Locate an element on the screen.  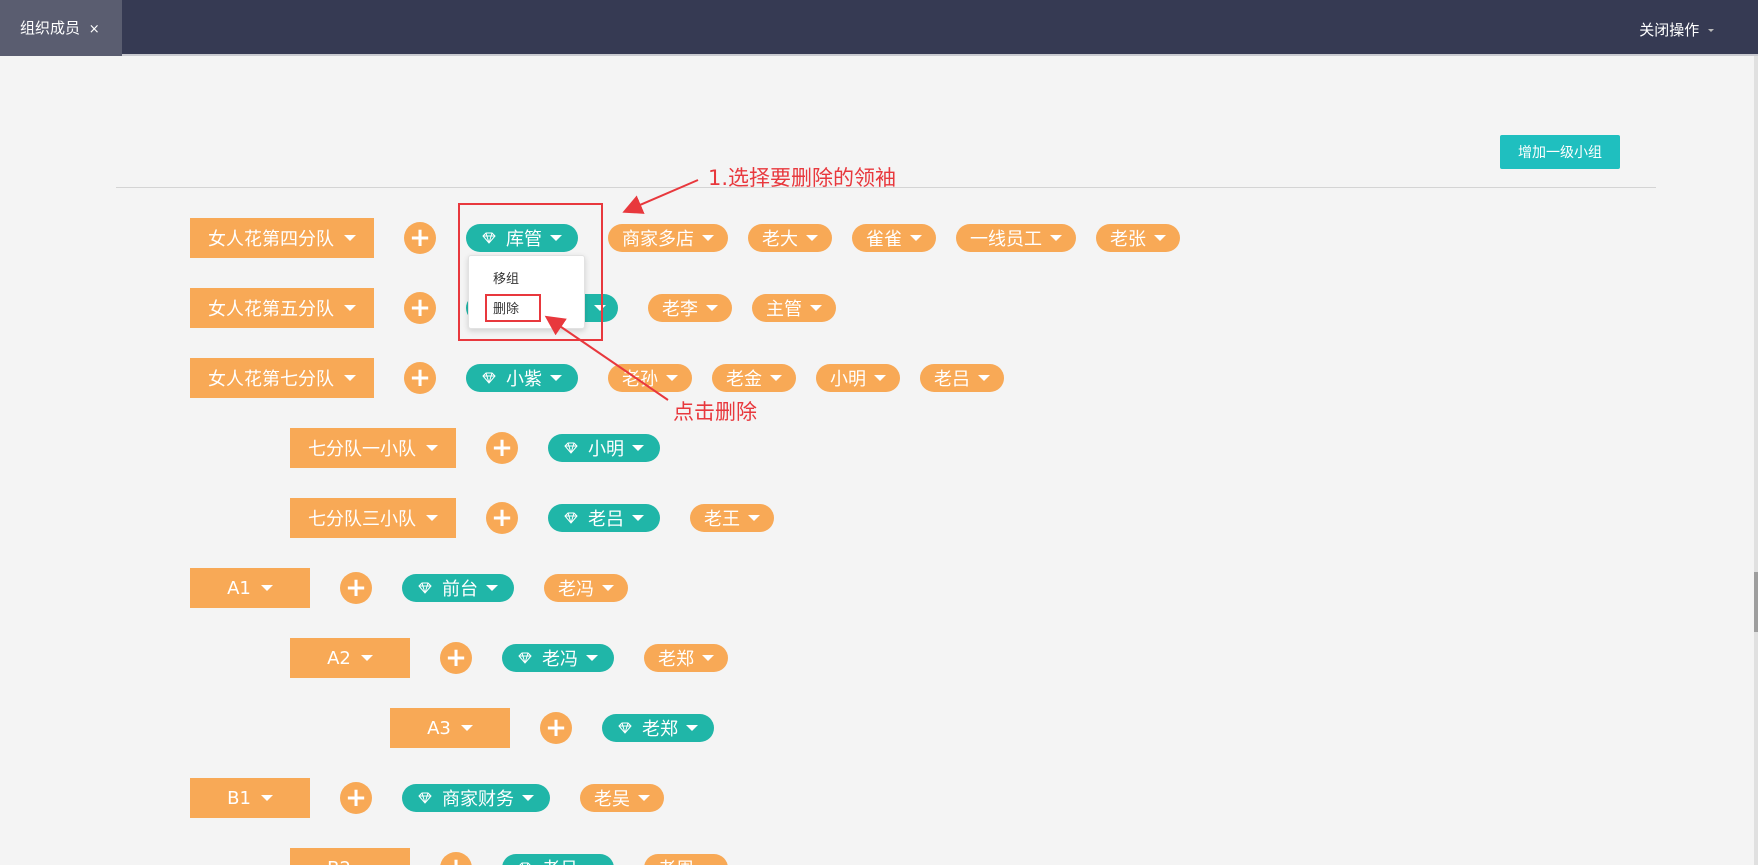
leader-chip: 小明 is located at coordinates (604, 448).